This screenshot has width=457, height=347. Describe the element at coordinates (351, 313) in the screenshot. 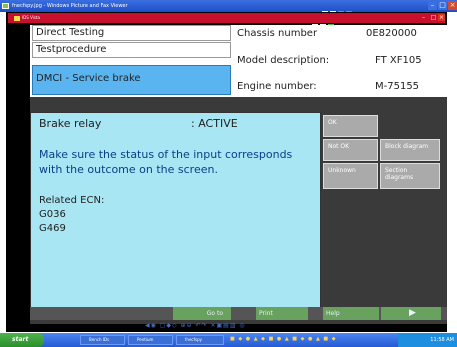

I see `help-button: Help` at that location.